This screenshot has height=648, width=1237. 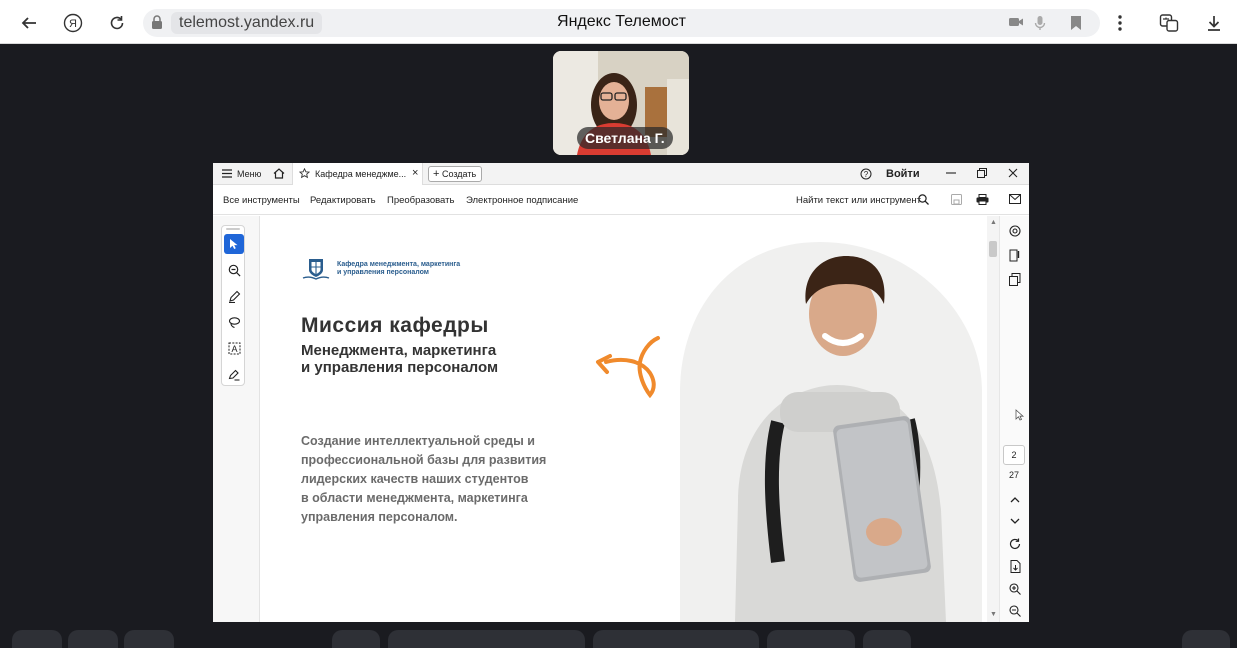 I want to click on participant-video-tile: Светлана Г., so click(x=621, y=103).